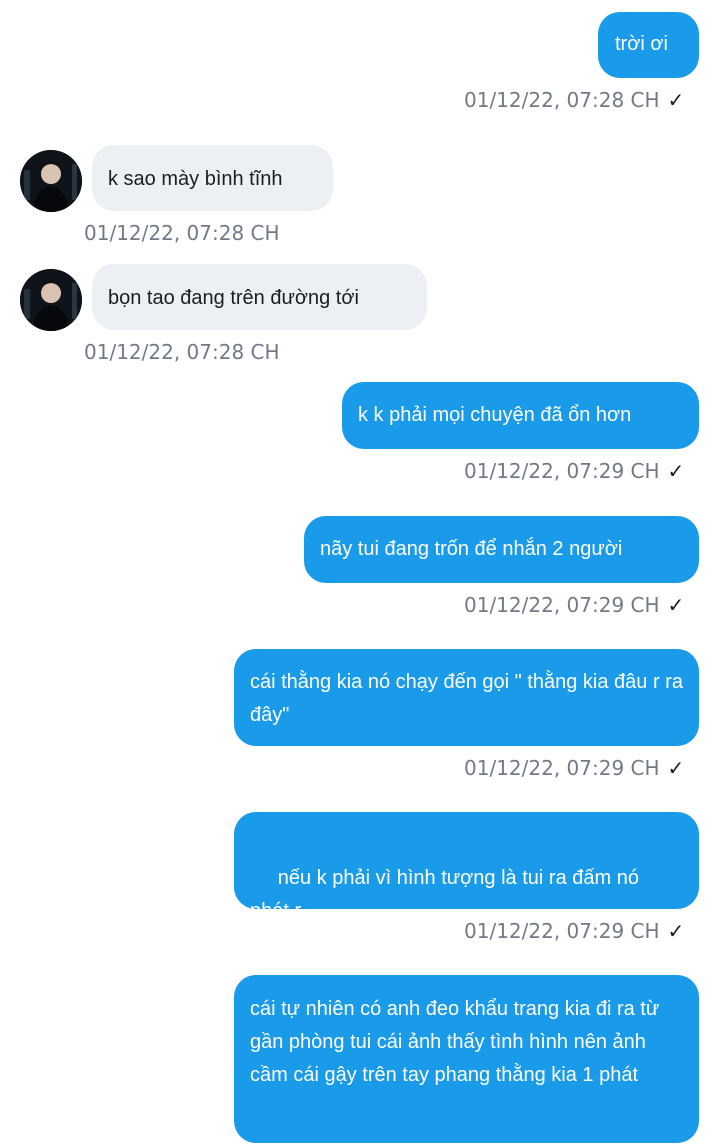 The image size is (720, 1147). I want to click on message-bubble-incoming: k sao mày bình tĩnh, so click(212, 178).